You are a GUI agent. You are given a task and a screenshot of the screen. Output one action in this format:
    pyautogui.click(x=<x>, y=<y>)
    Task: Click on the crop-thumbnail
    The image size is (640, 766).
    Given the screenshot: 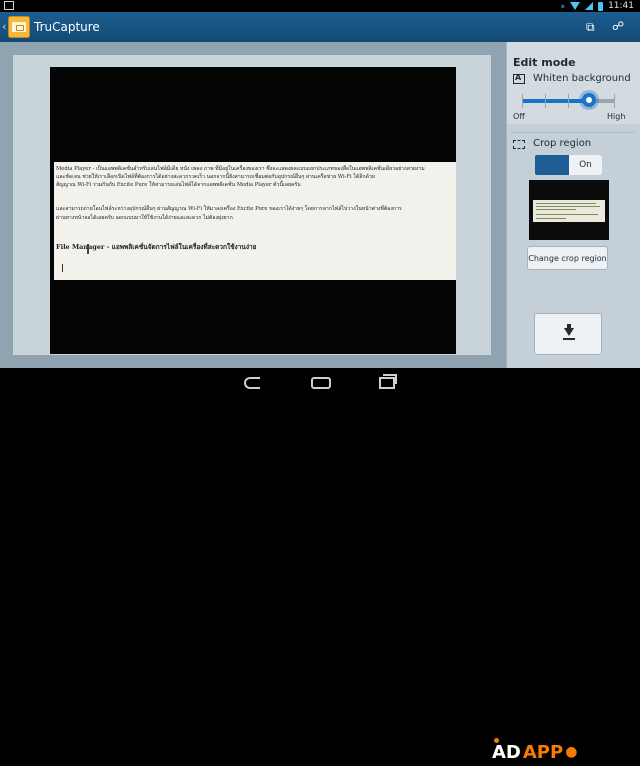 What is the action you would take?
    pyautogui.click(x=569, y=210)
    